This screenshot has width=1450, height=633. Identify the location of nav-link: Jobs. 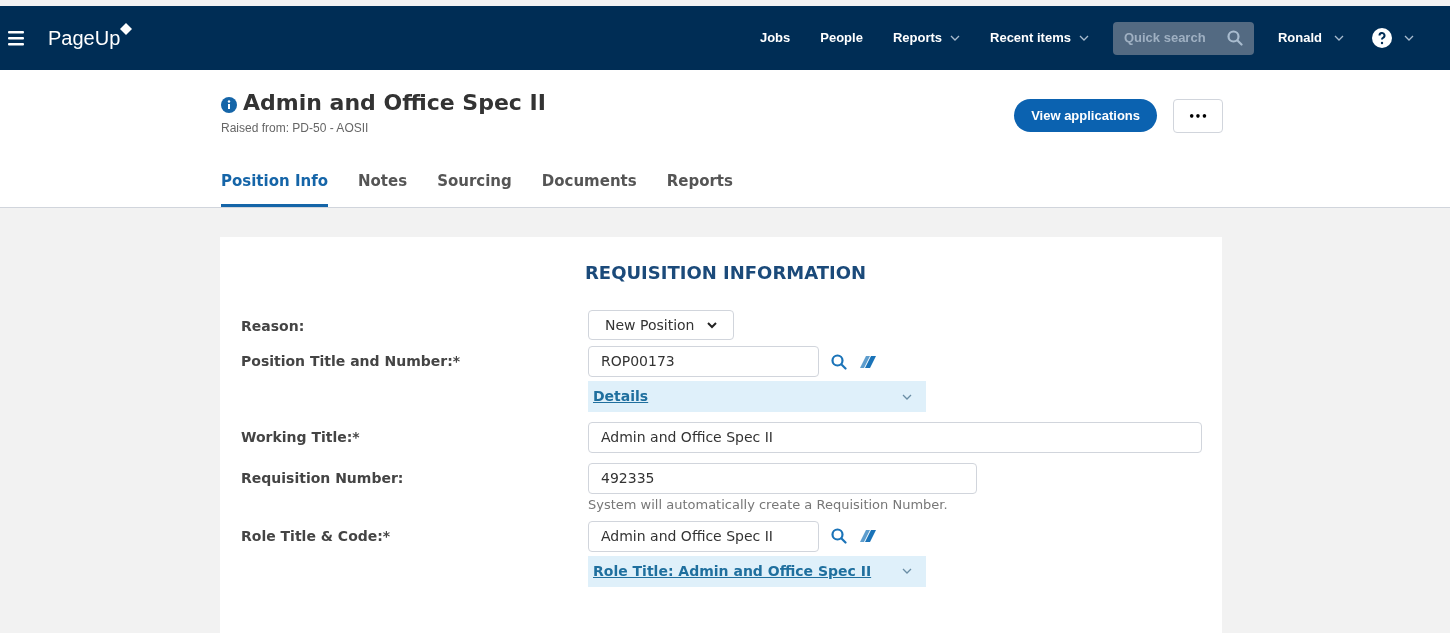
(775, 38).